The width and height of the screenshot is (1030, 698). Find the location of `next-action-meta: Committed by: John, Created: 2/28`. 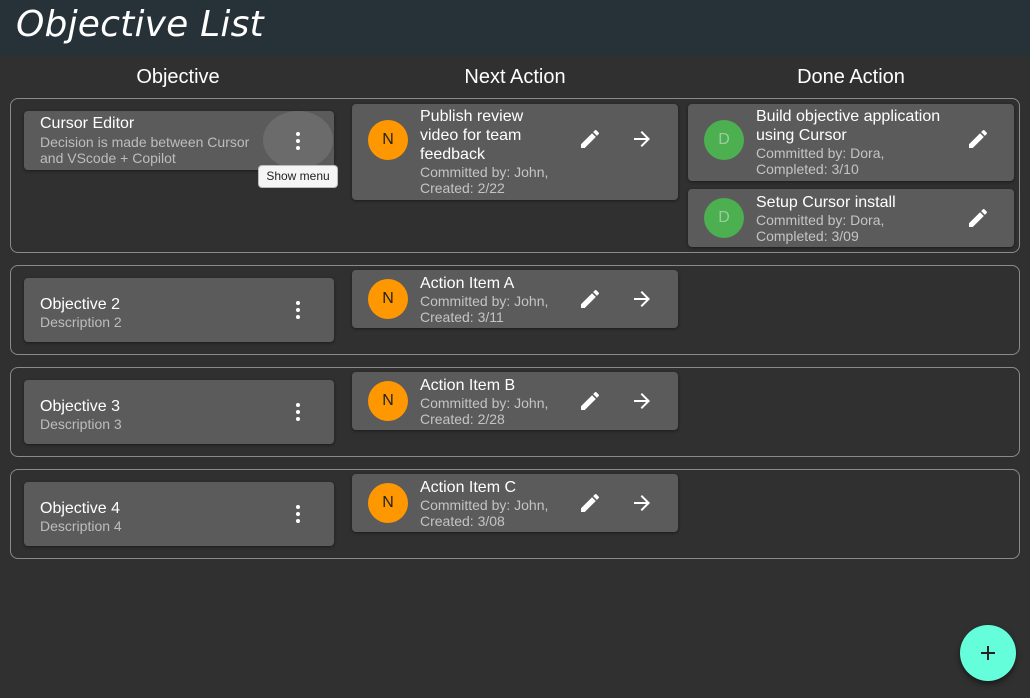

next-action-meta: Committed by: John, Created: 2/28 is located at coordinates (484, 411).